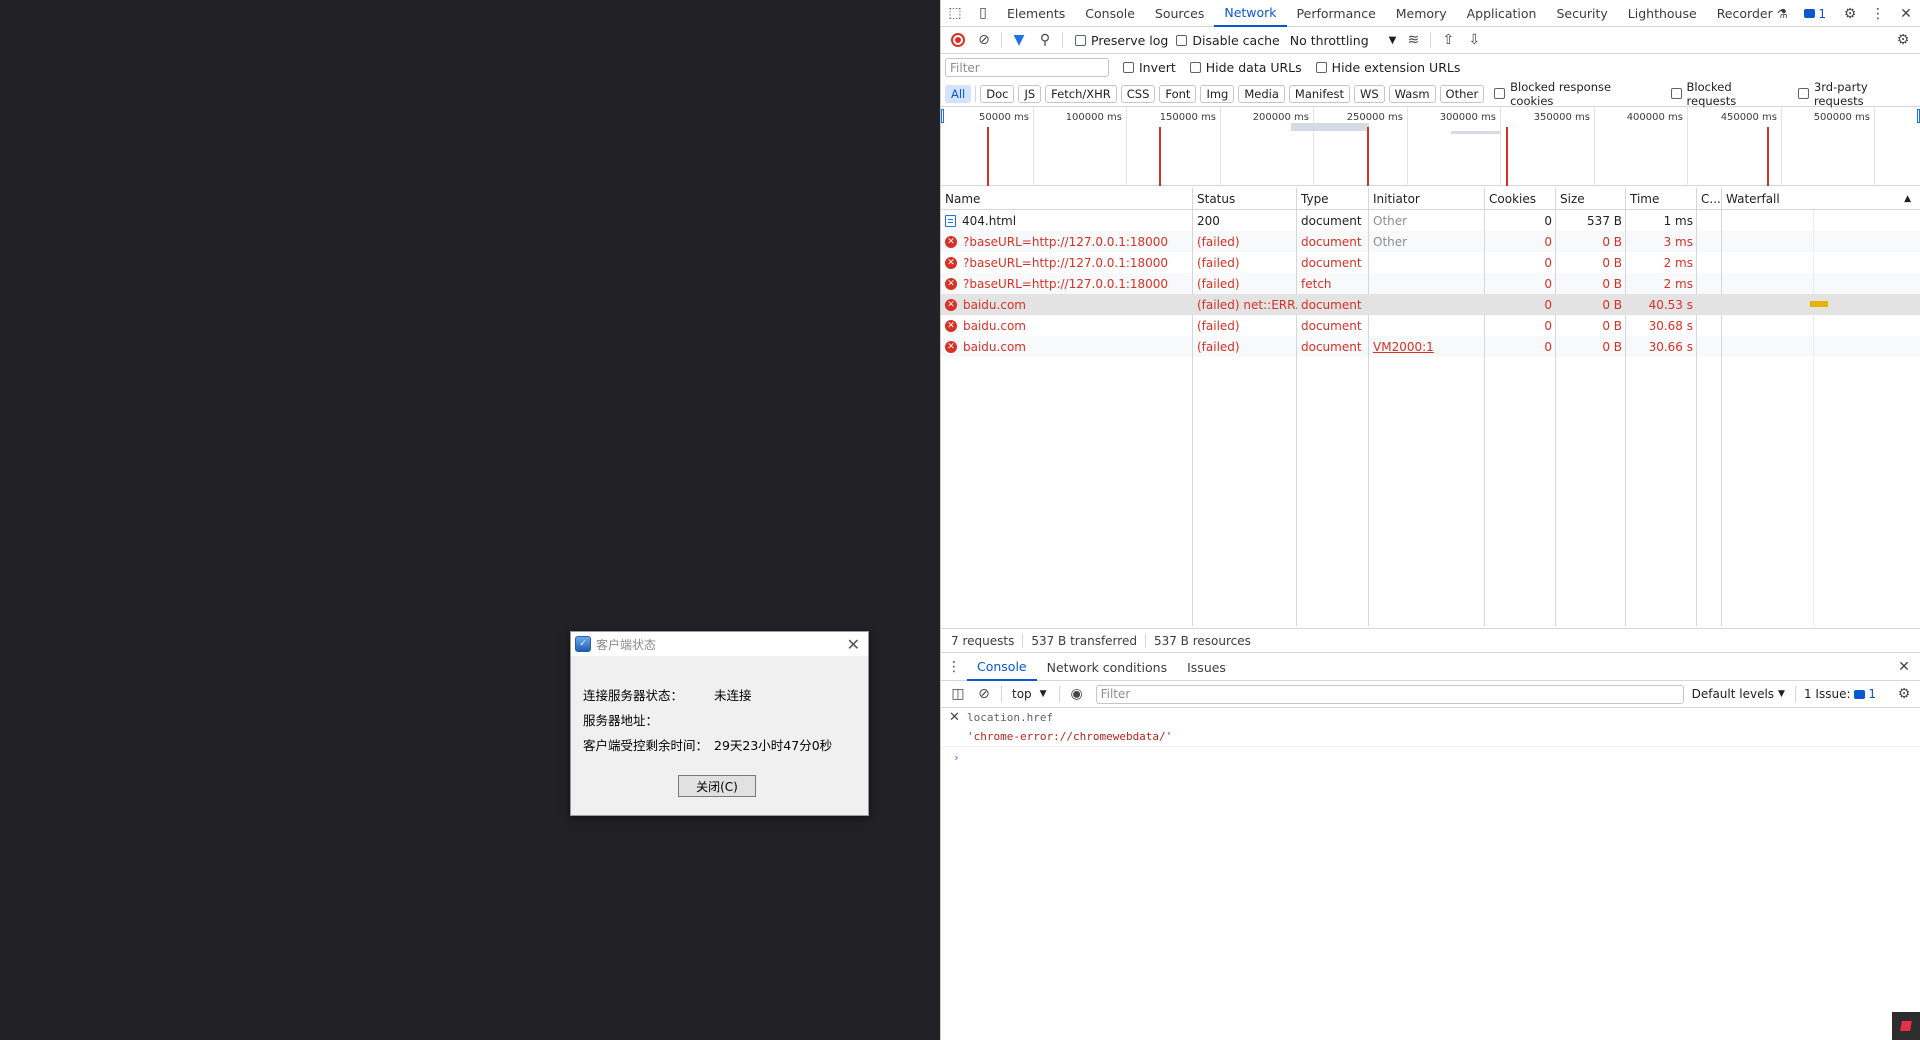  What do you see at coordinates (1110, 13) in the screenshot?
I see `tab-console: Console` at bounding box center [1110, 13].